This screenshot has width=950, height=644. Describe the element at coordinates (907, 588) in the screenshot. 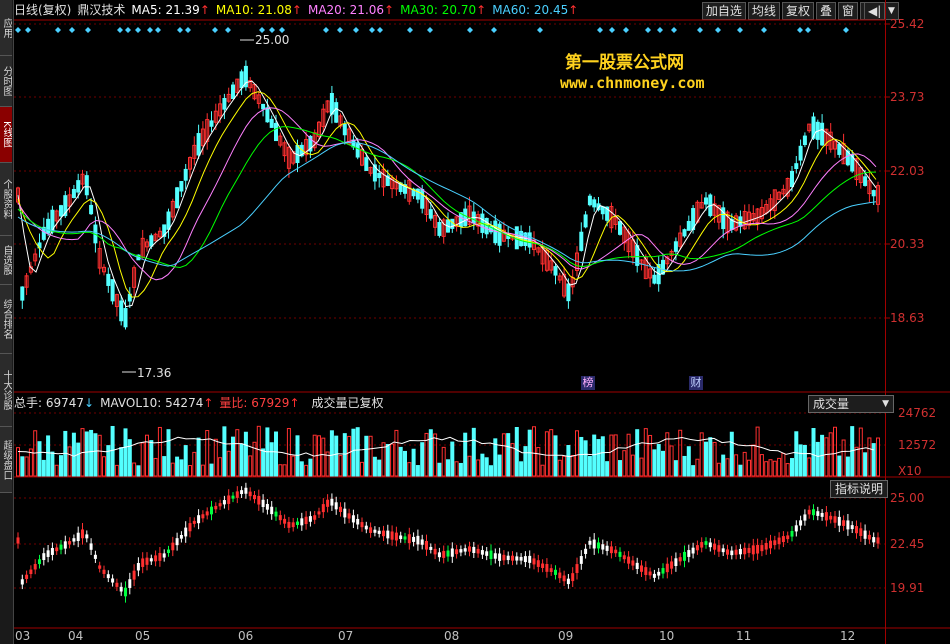

I see `indicator-tick: 19.91` at that location.